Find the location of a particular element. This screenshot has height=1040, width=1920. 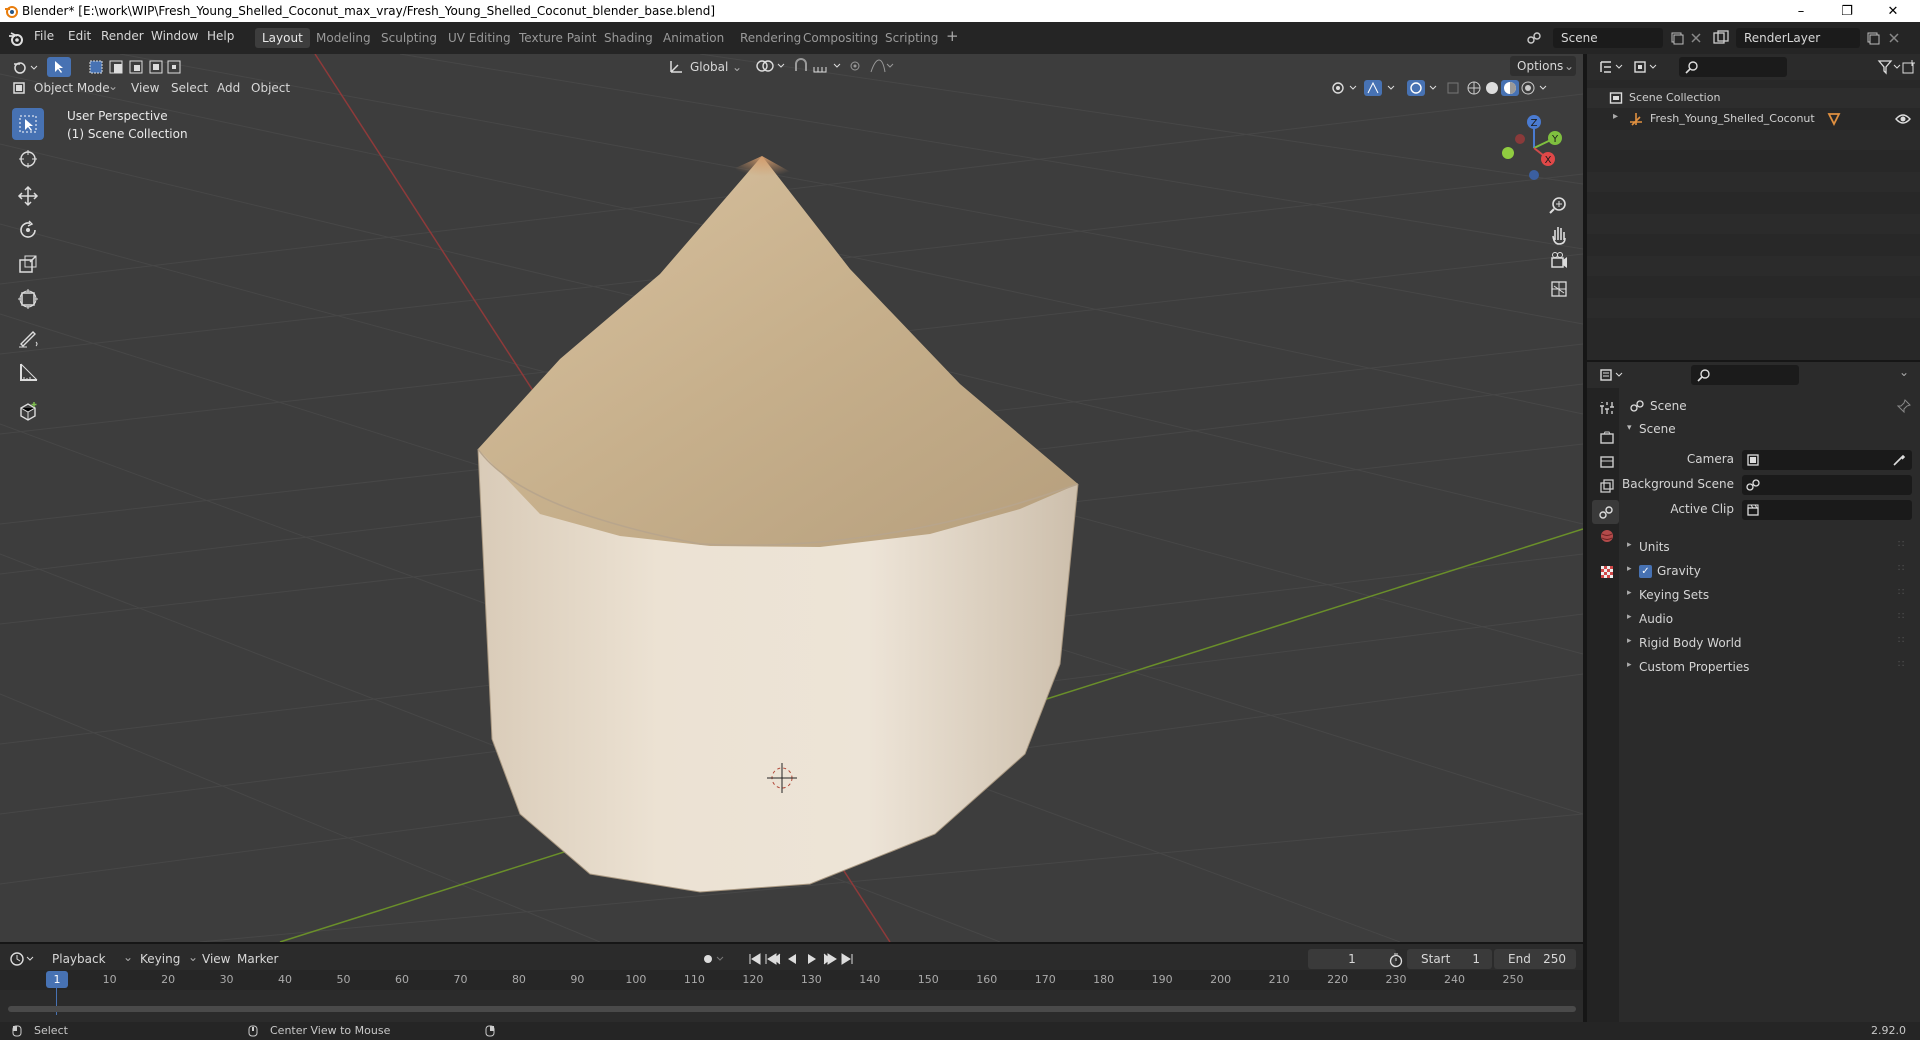

restore-button: ❐ is located at coordinates (1847, 11).